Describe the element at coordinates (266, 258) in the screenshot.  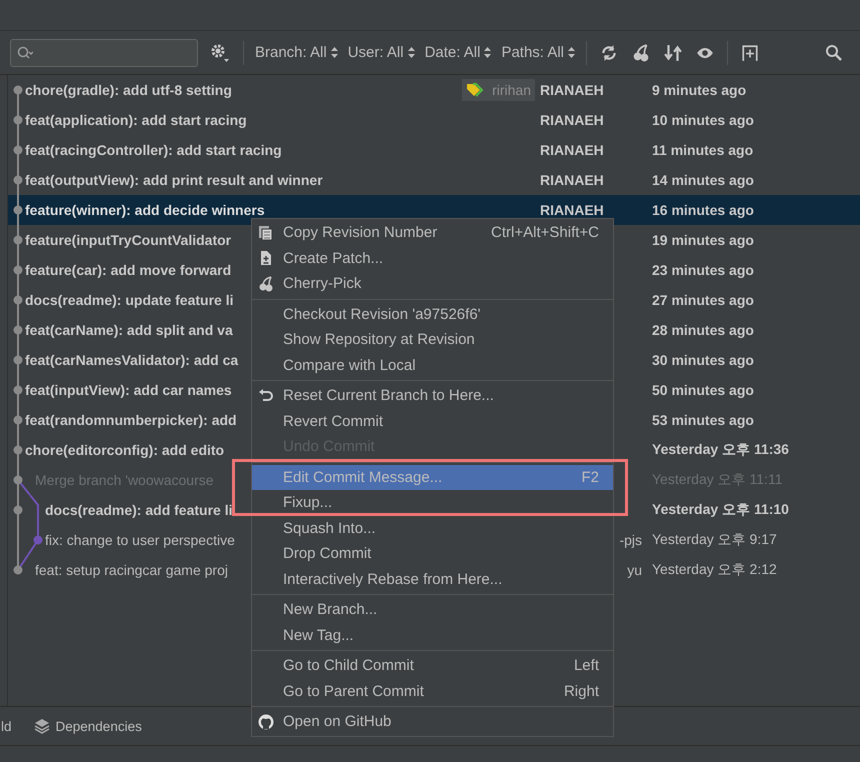
I see `patch-icon` at that location.